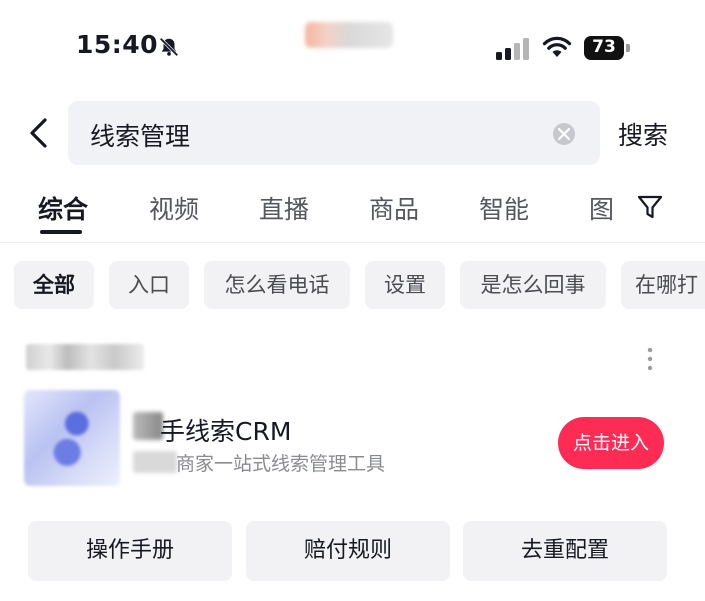 Image resolution: width=705 pixels, height=601 pixels. Describe the element at coordinates (225, 430) in the screenshot. I see `app-name: 手线索CRM` at that location.